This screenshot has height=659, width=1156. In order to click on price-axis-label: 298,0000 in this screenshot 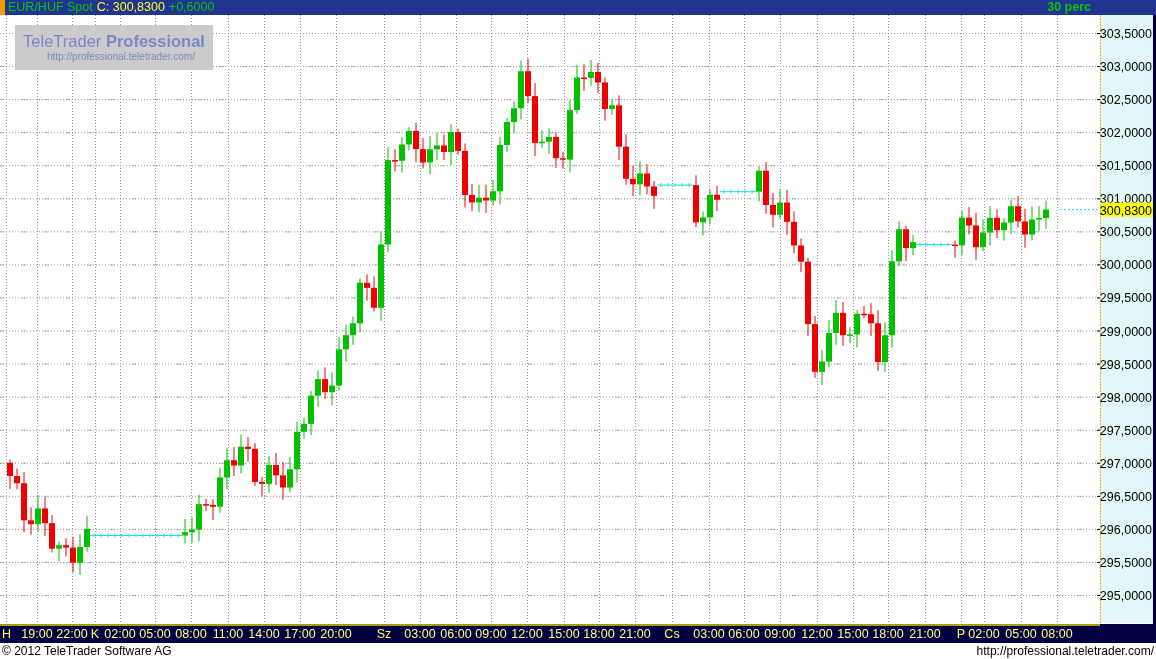, I will do `click(1125, 397)`.